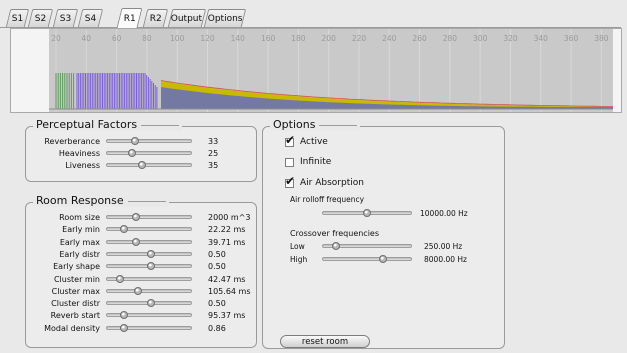  What do you see at coordinates (443, 246) in the screenshot?
I see `crossover-low-value: 250.00 Hz` at bounding box center [443, 246].